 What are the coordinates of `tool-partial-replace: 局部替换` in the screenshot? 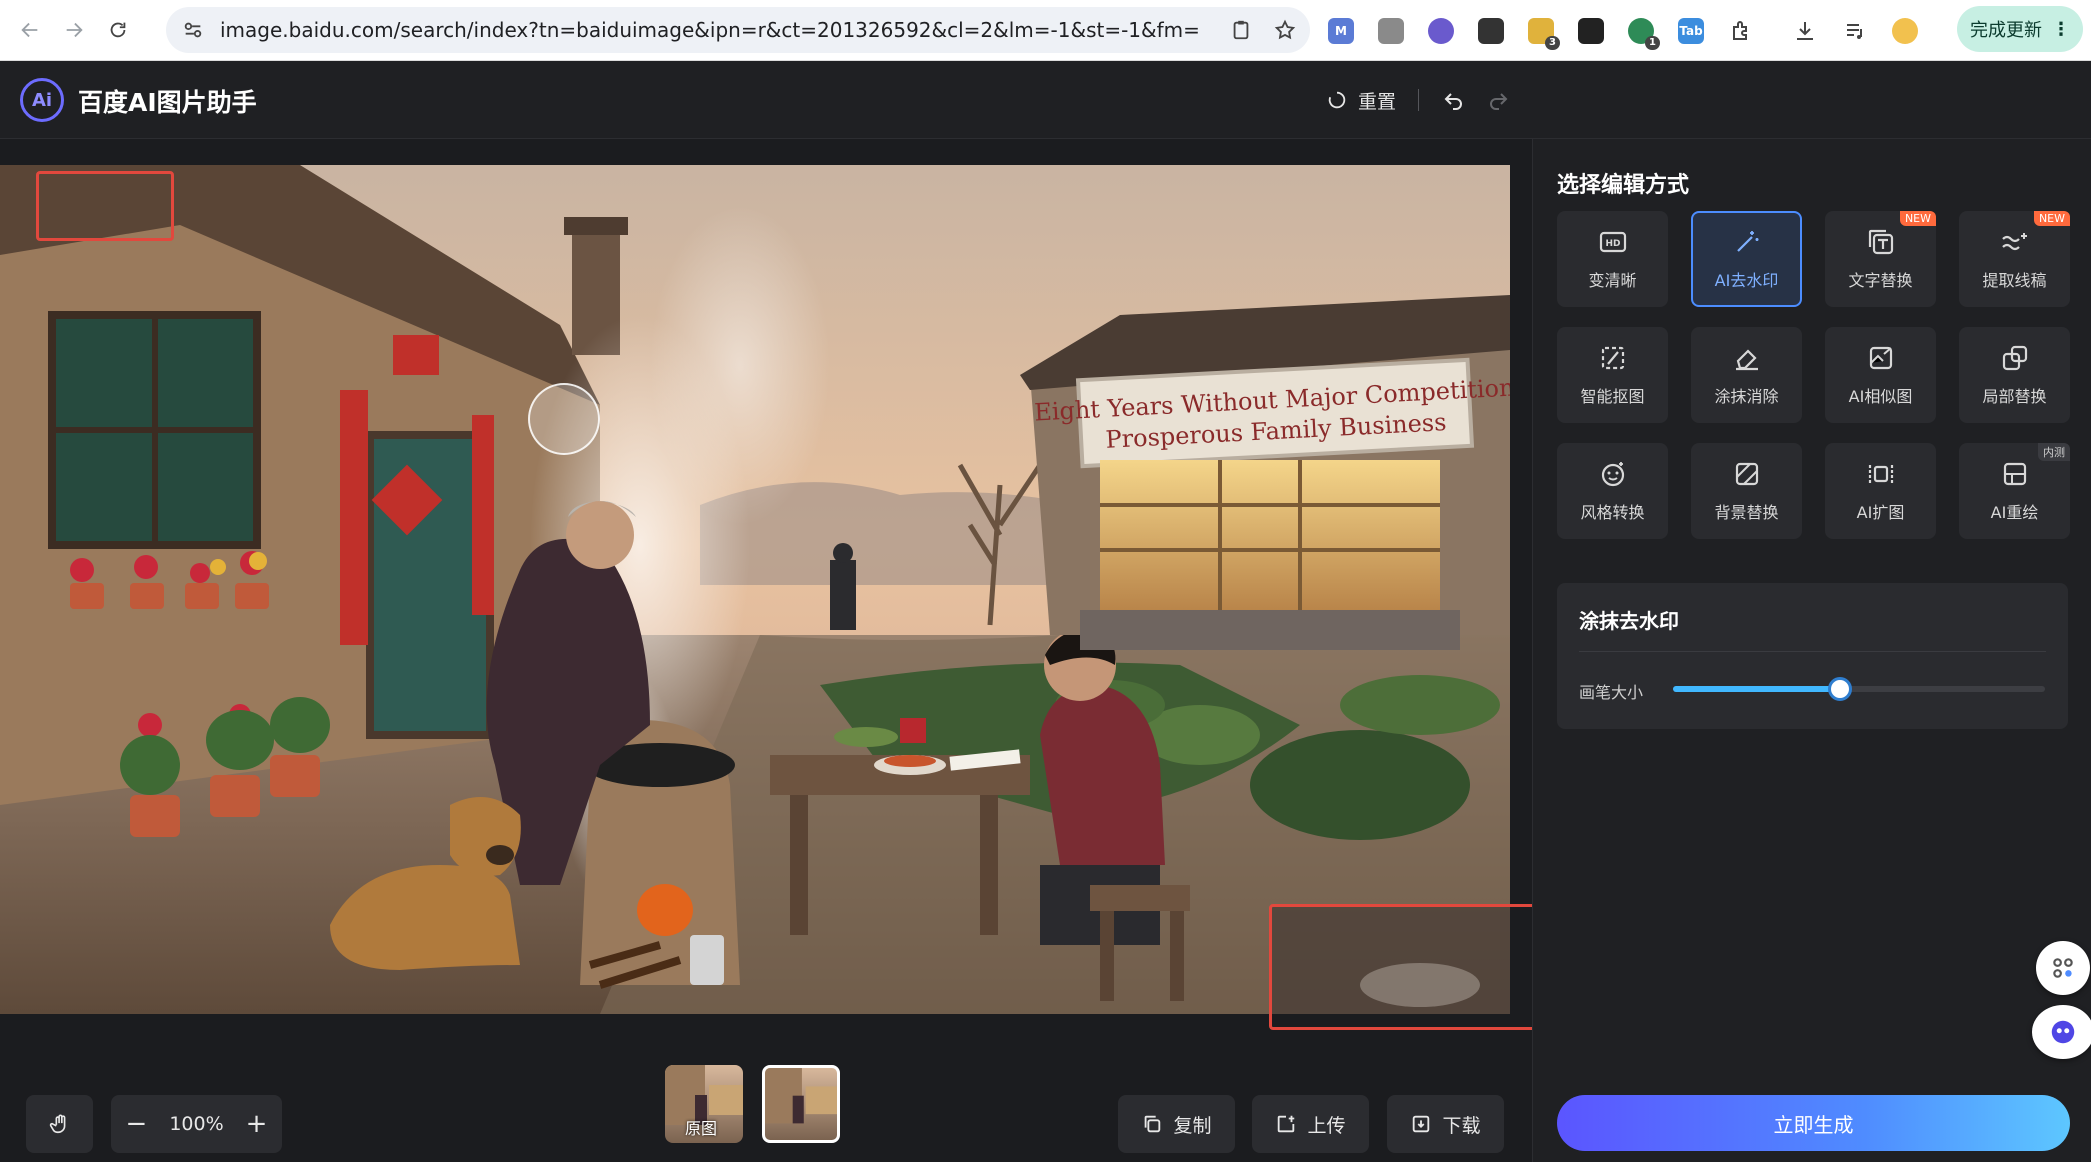 It's located at (2014, 375).